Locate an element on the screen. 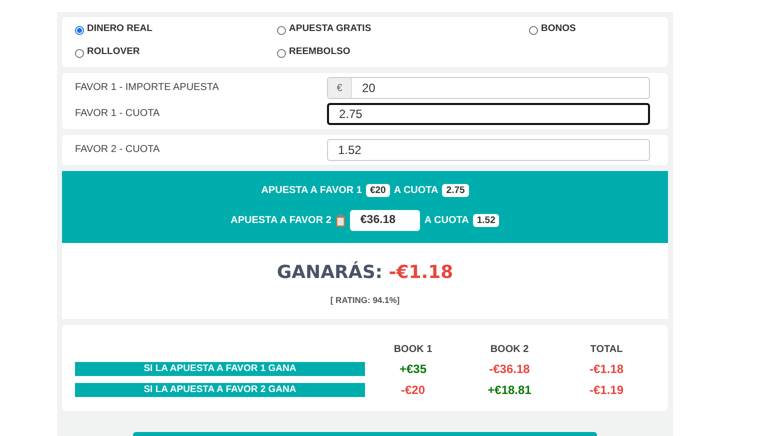 Image resolution: width=760 pixels, height=436 pixels. radio-option: REEMBOLSO is located at coordinates (313, 54).